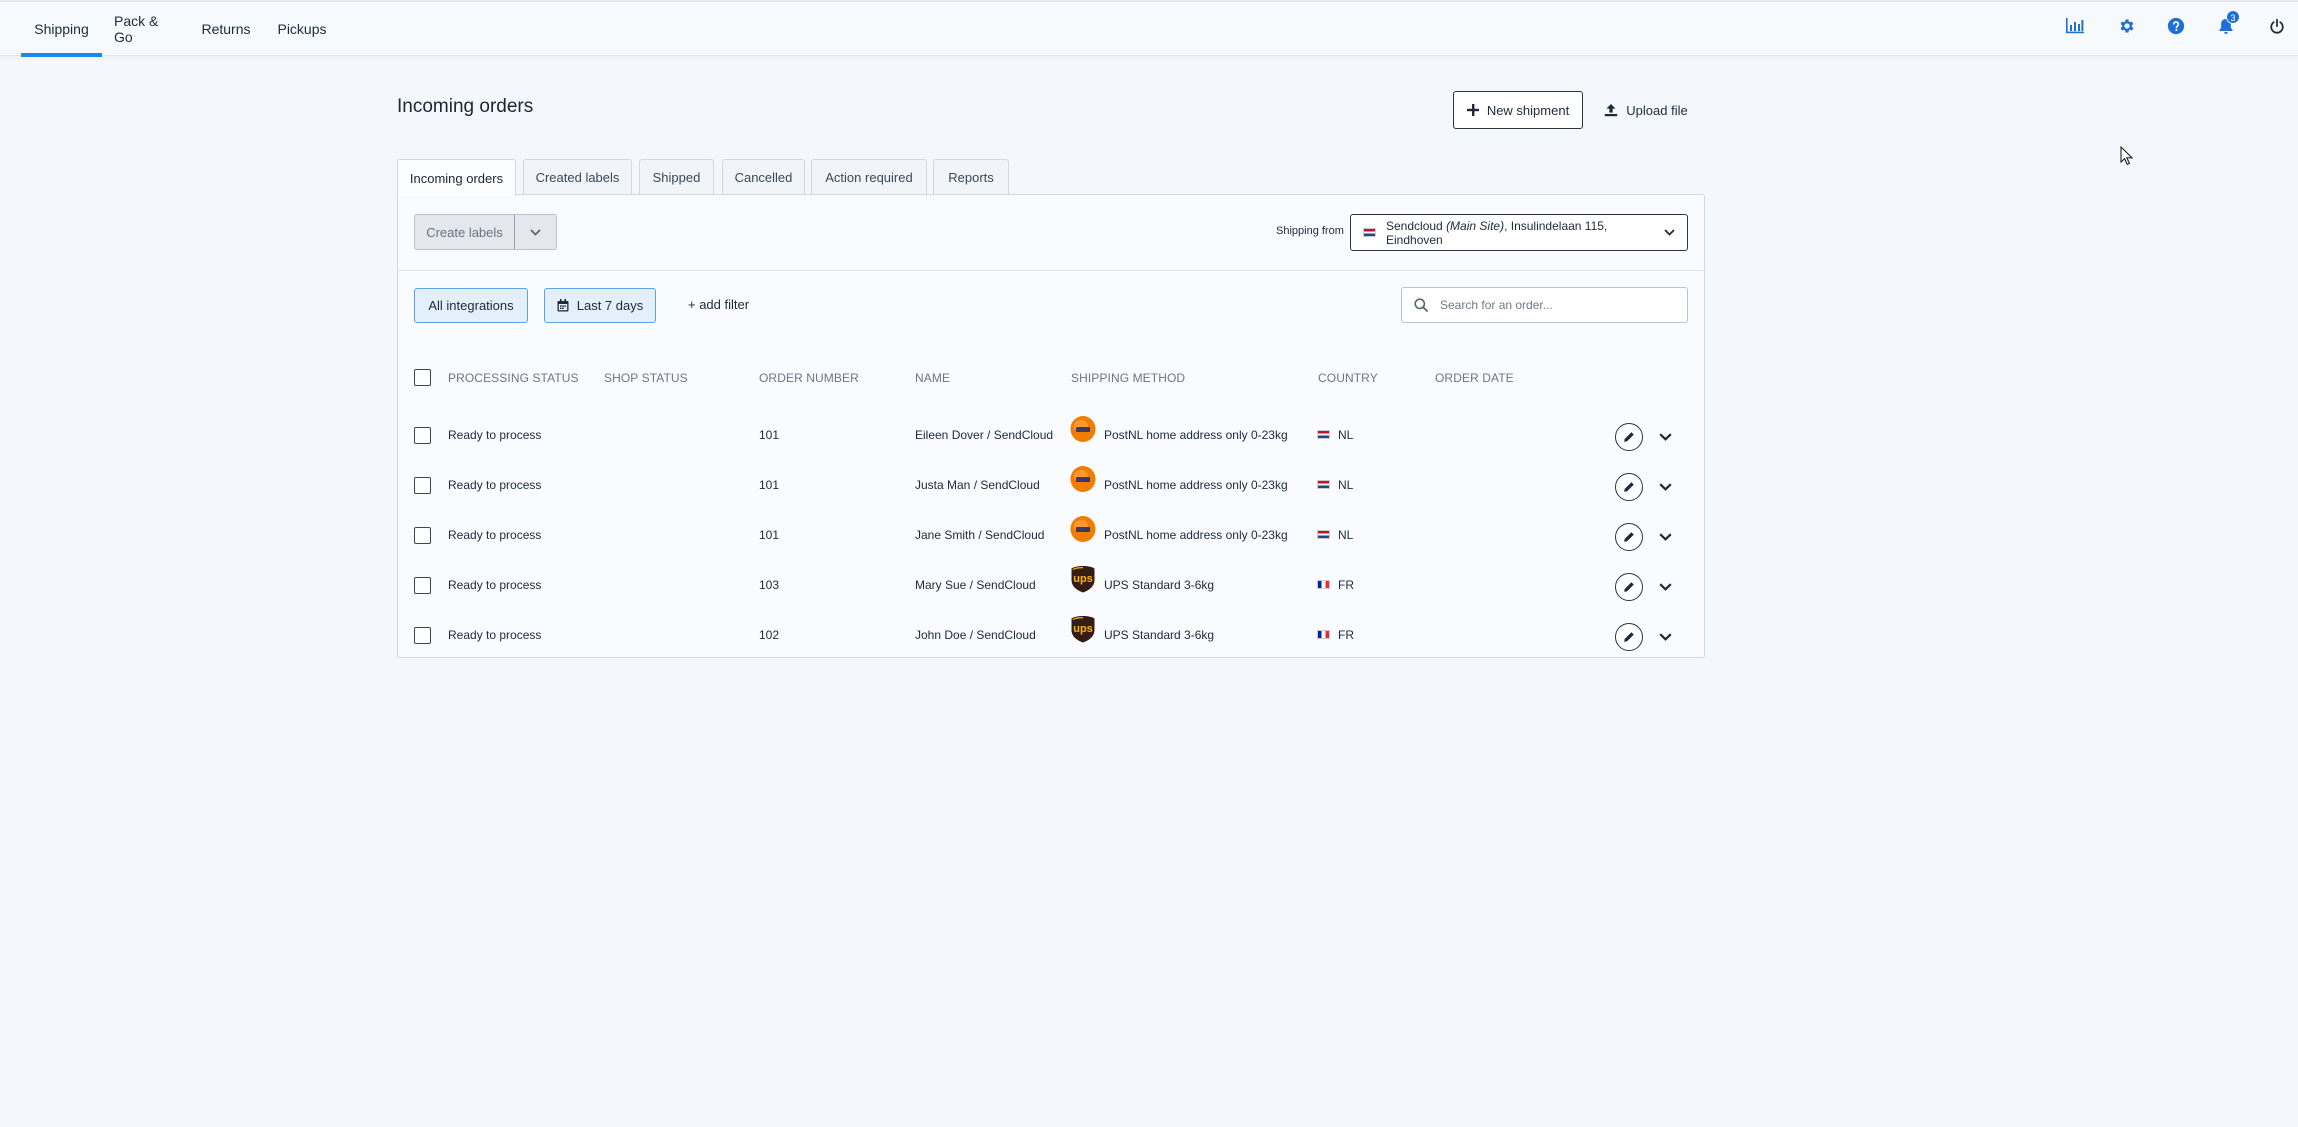 This screenshot has width=2298, height=1127. What do you see at coordinates (769, 585) in the screenshot?
I see `row-order-number: 103` at bounding box center [769, 585].